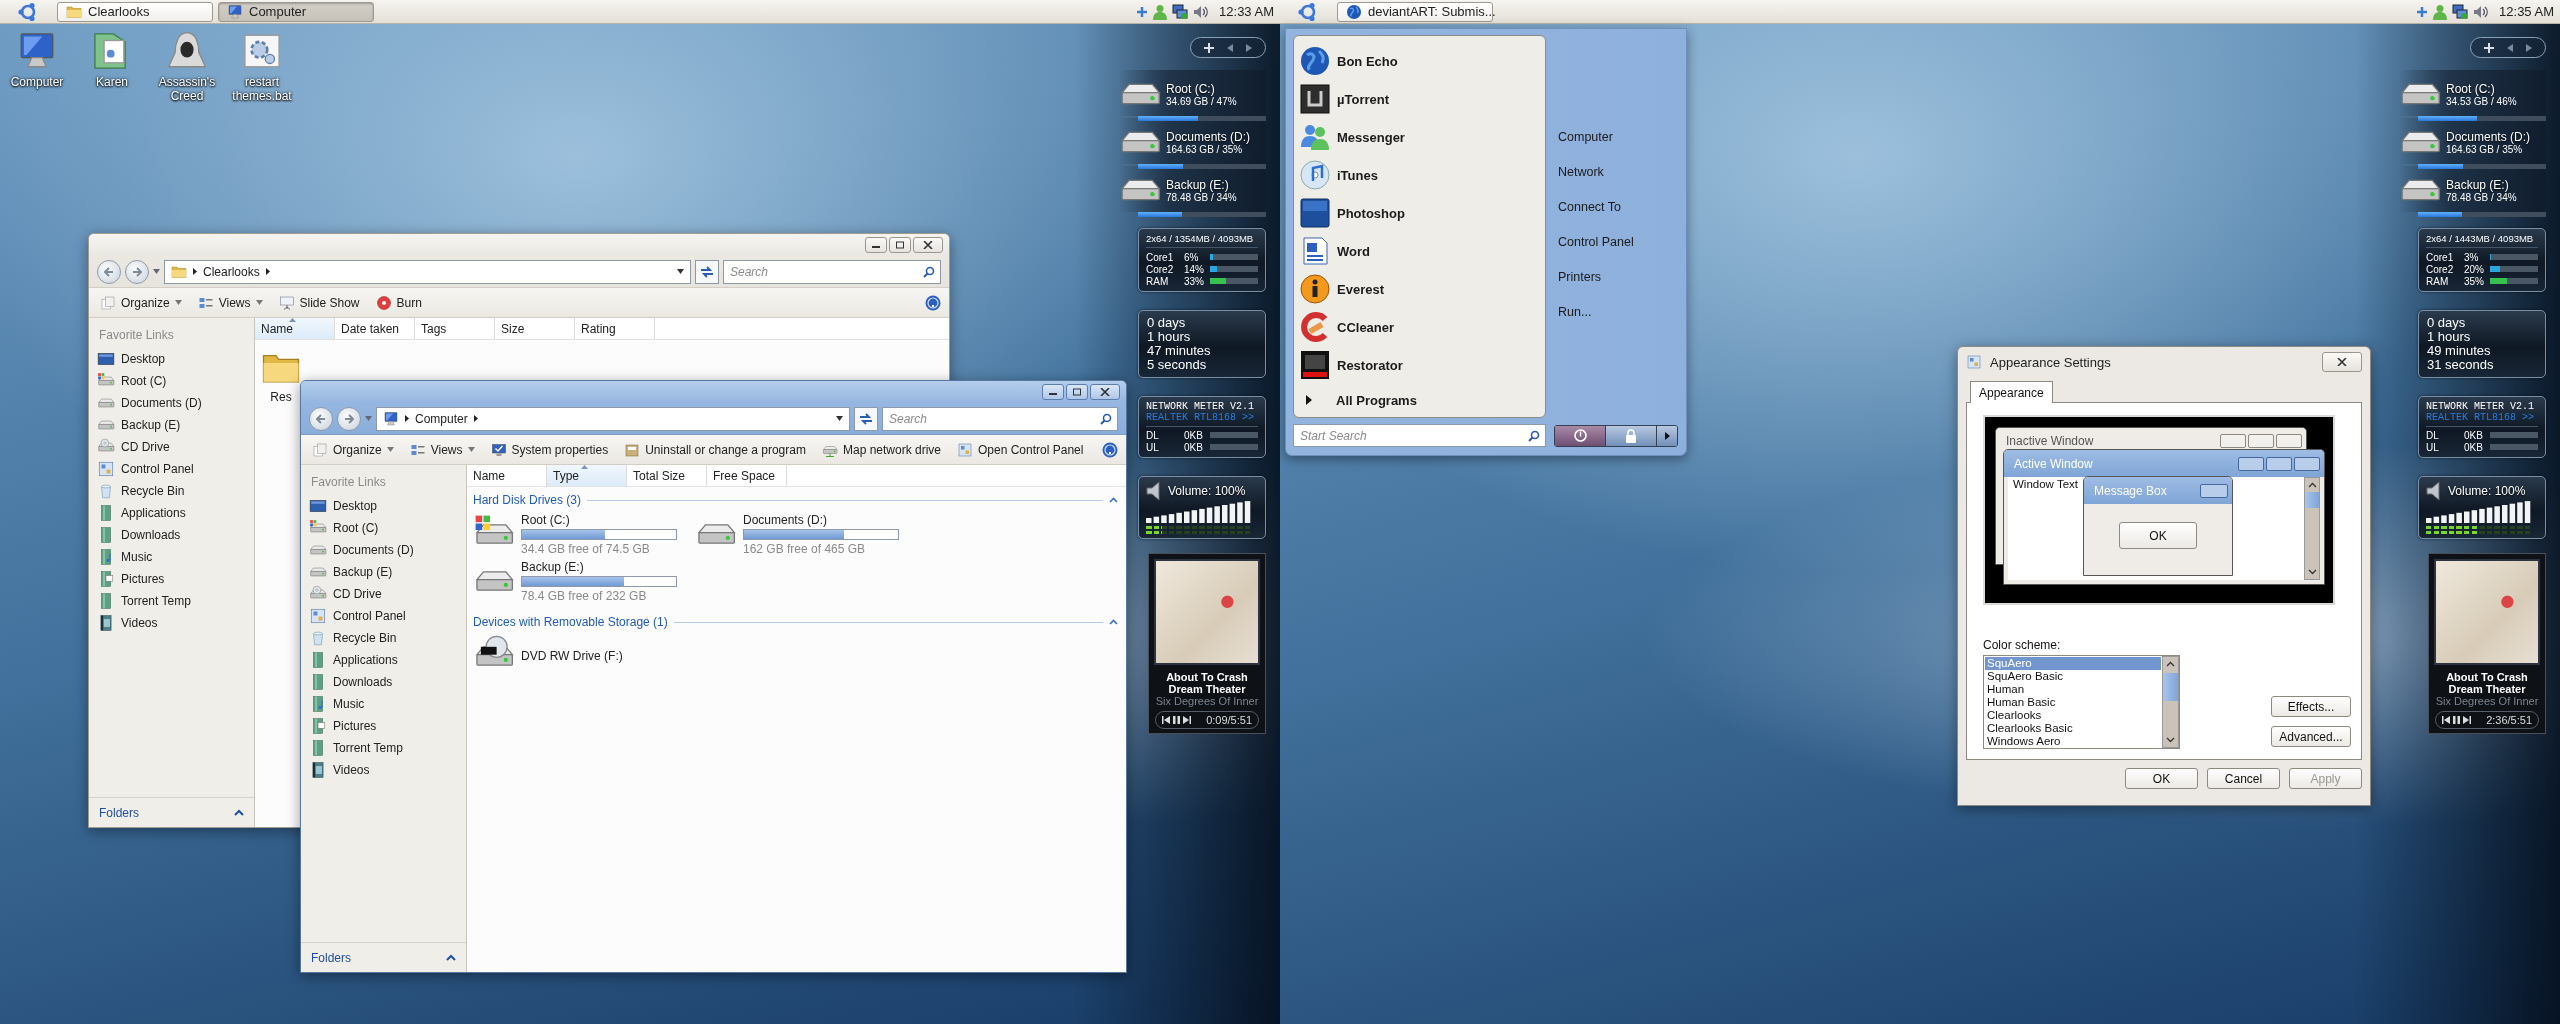 The height and width of the screenshot is (1024, 2560). I want to click on toolbar-button: Slide Show, so click(319, 302).